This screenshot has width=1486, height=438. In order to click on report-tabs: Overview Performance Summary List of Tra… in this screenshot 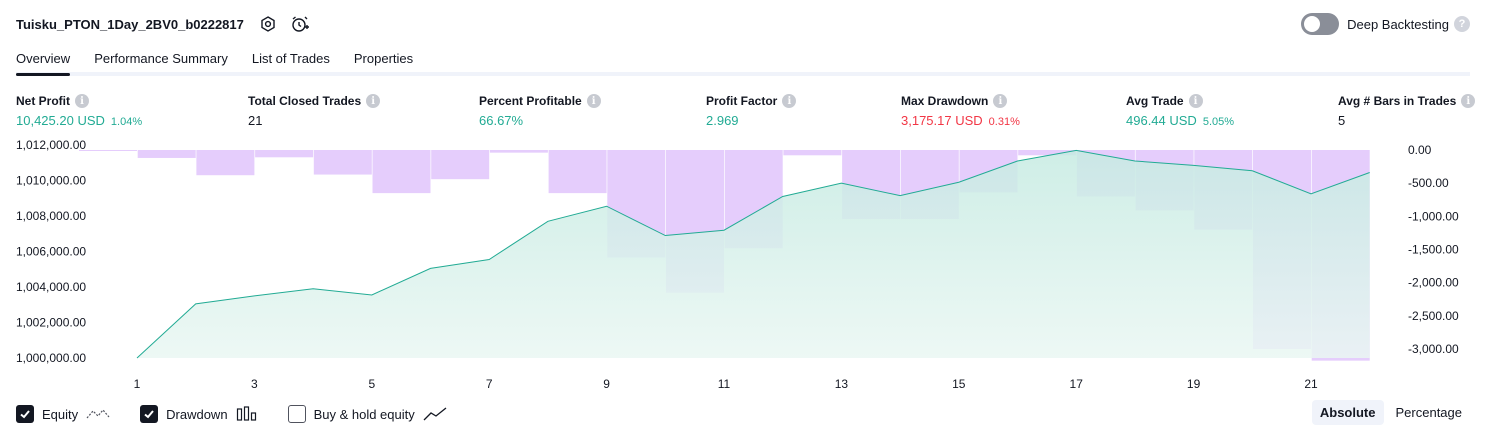, I will do `click(743, 60)`.